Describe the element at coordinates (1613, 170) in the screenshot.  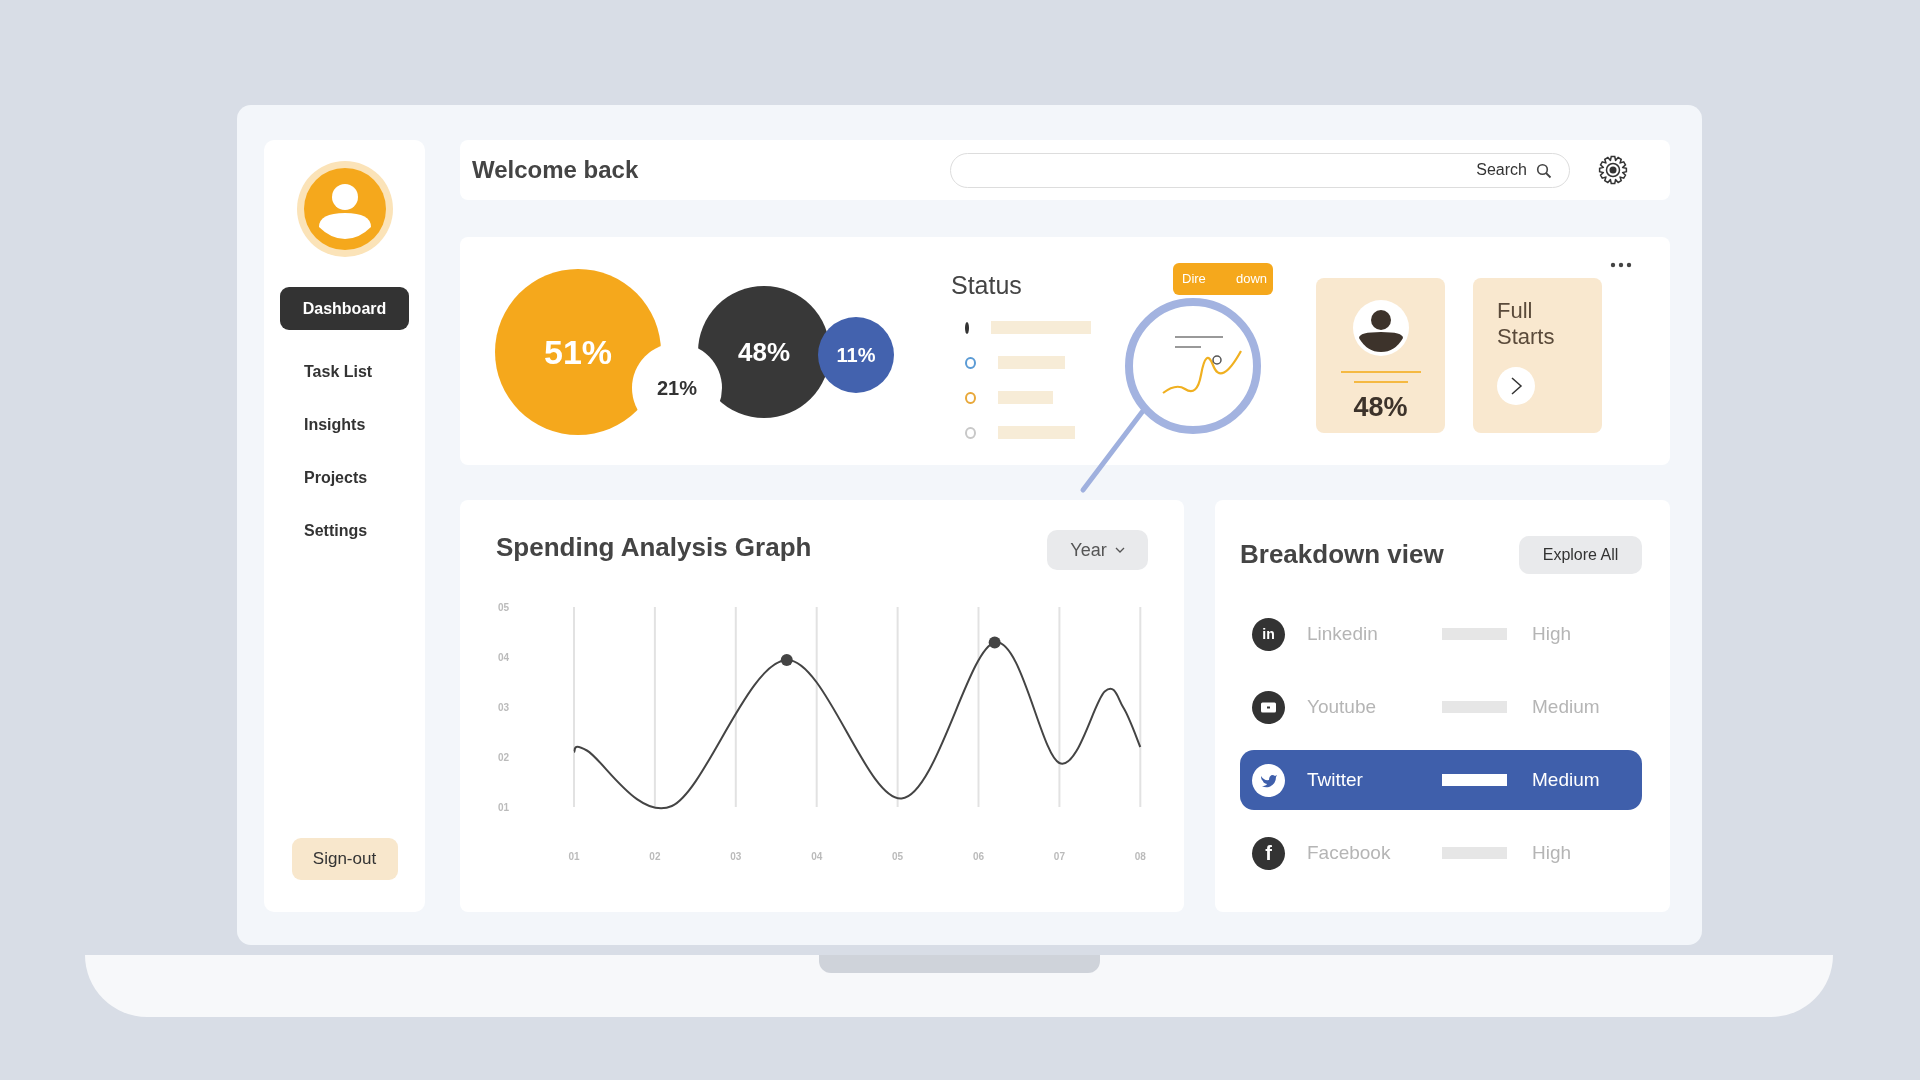
I see `settings-icon` at that location.